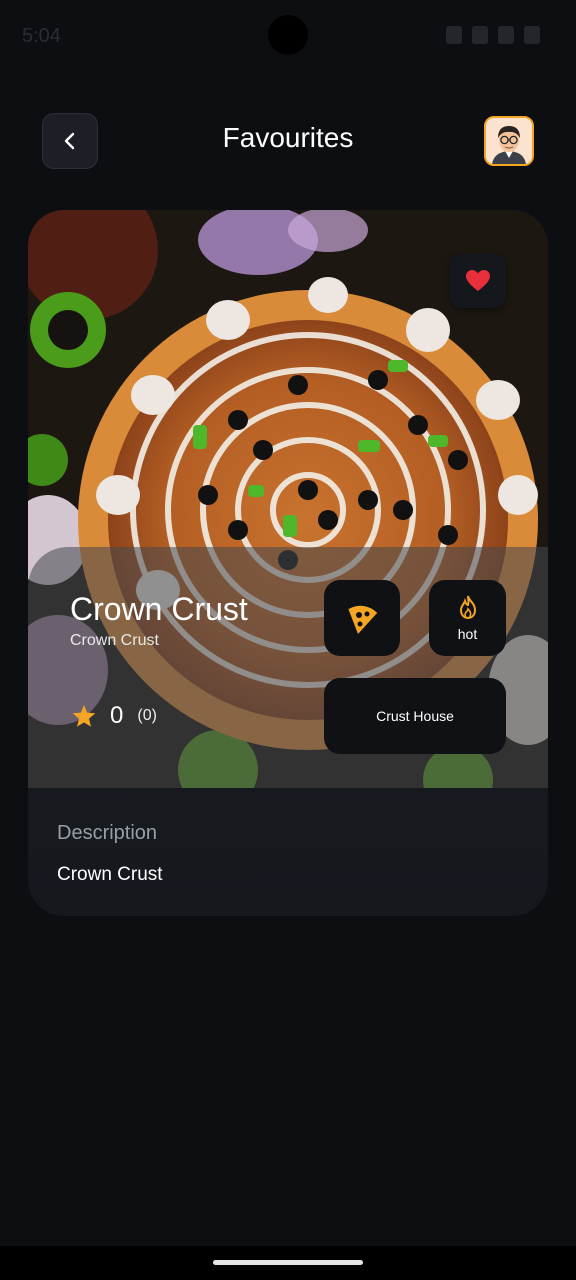 The height and width of the screenshot is (1280, 576). I want to click on status-time: 5:04, so click(41, 36).